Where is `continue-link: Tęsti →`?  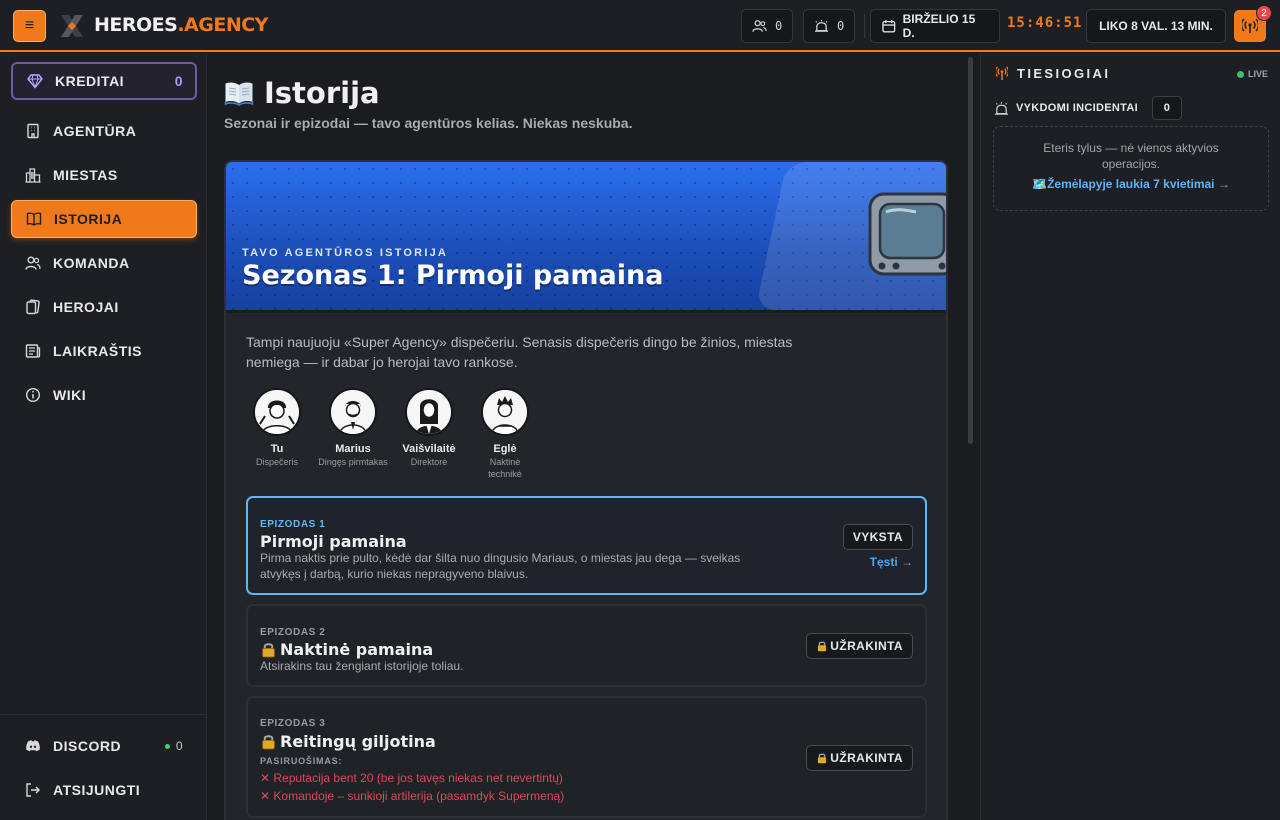 continue-link: Tęsti → is located at coordinates (891, 562).